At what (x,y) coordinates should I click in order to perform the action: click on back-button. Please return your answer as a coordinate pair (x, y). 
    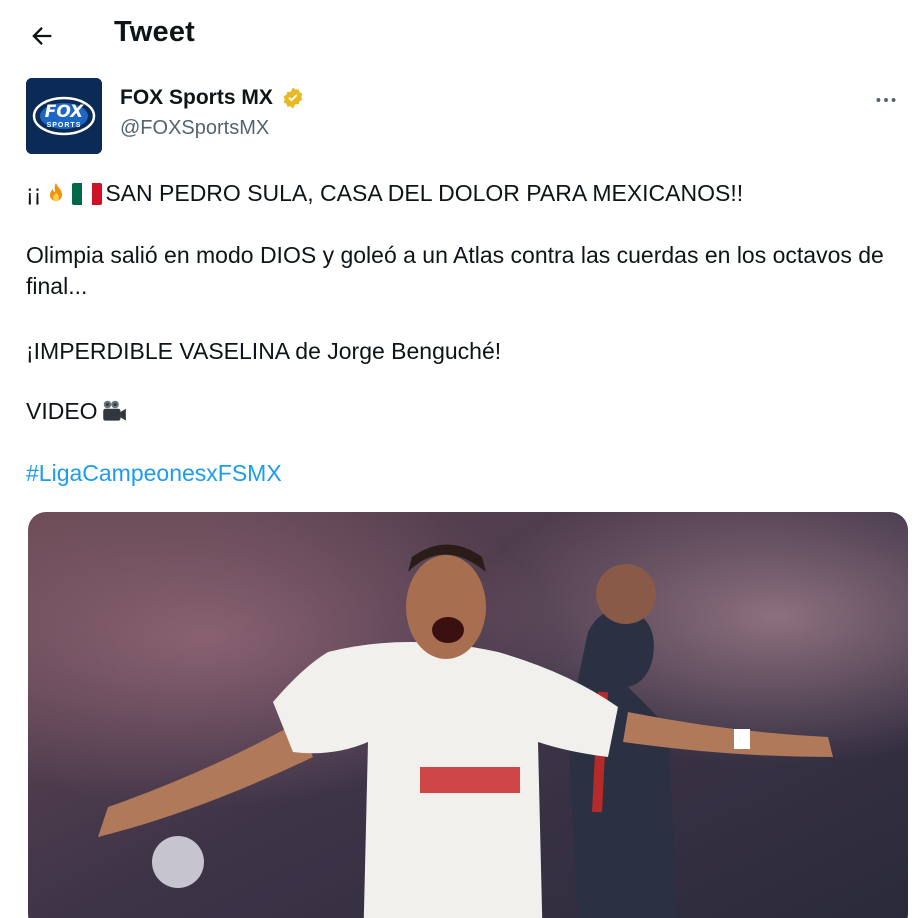
    Looking at the image, I should click on (42, 36).